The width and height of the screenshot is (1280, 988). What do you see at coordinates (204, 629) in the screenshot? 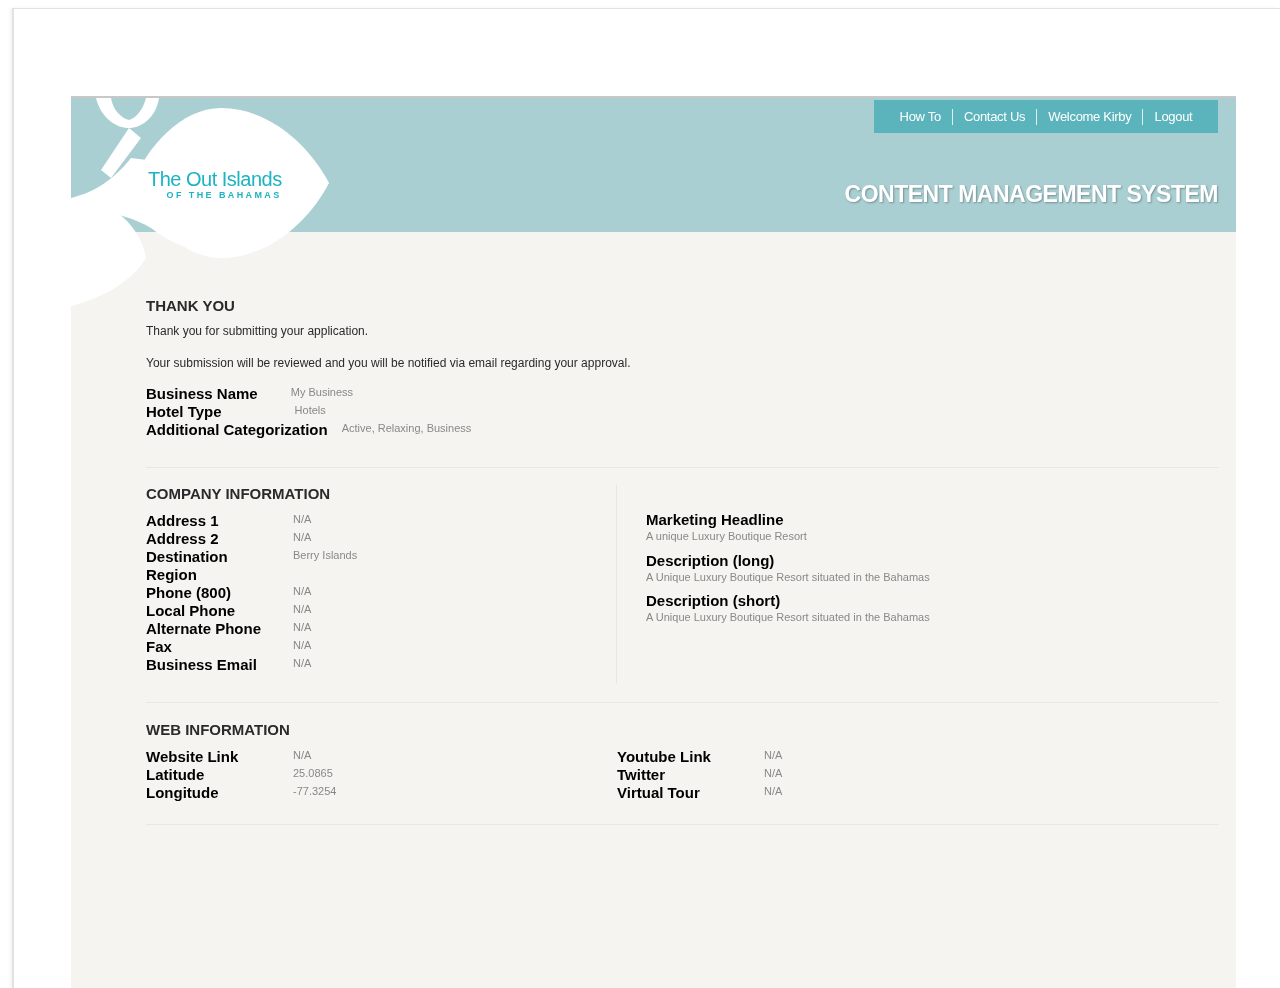
I see `field-label: Alternate Phone` at bounding box center [204, 629].